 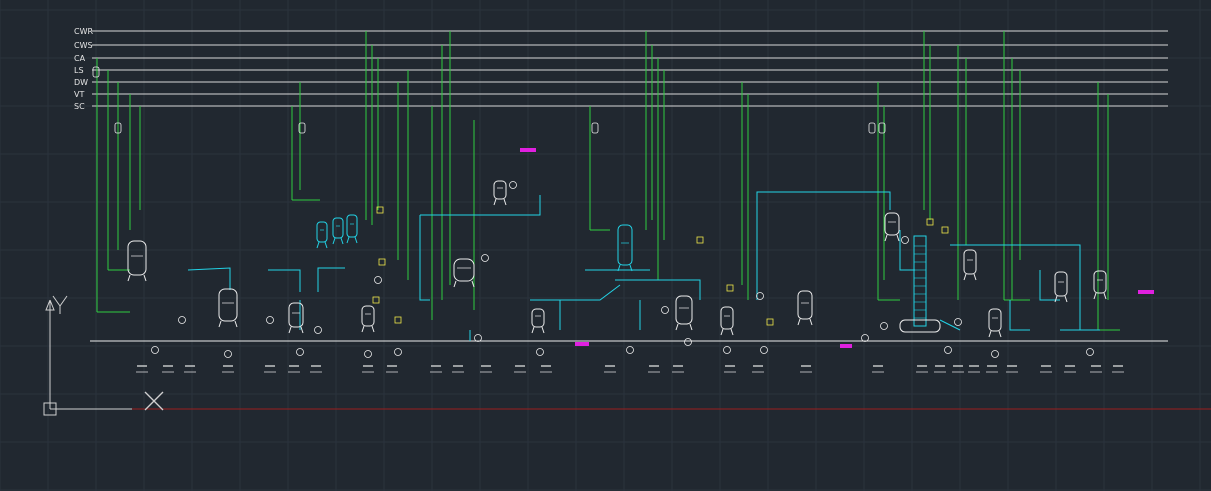 I want to click on utility-label-cwr: CWR, so click(x=83, y=31).